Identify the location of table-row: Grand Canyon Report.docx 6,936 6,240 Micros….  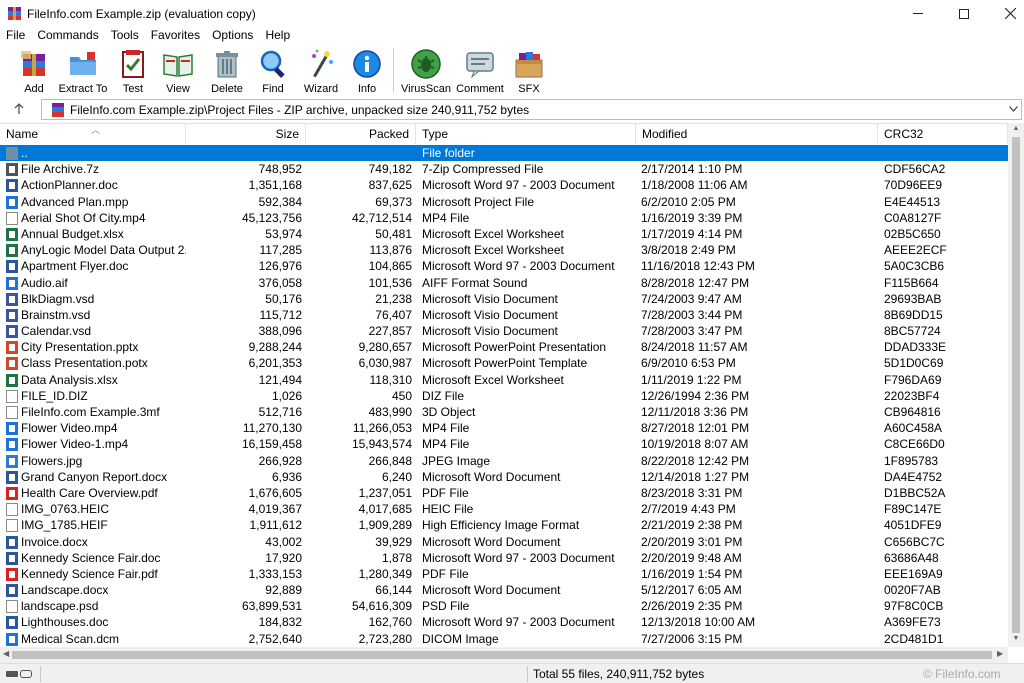
(504, 477).